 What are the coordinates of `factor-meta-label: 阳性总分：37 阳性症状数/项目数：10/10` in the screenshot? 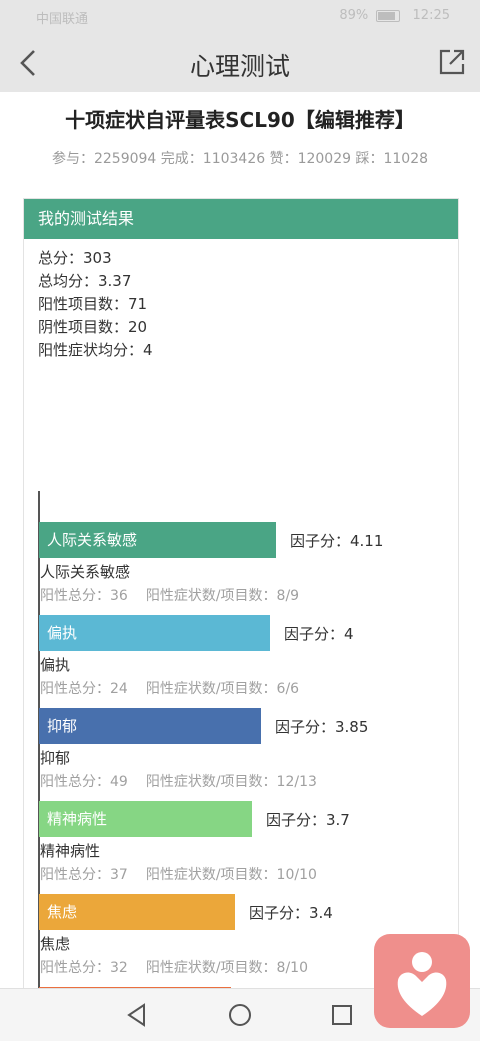 It's located at (178, 874).